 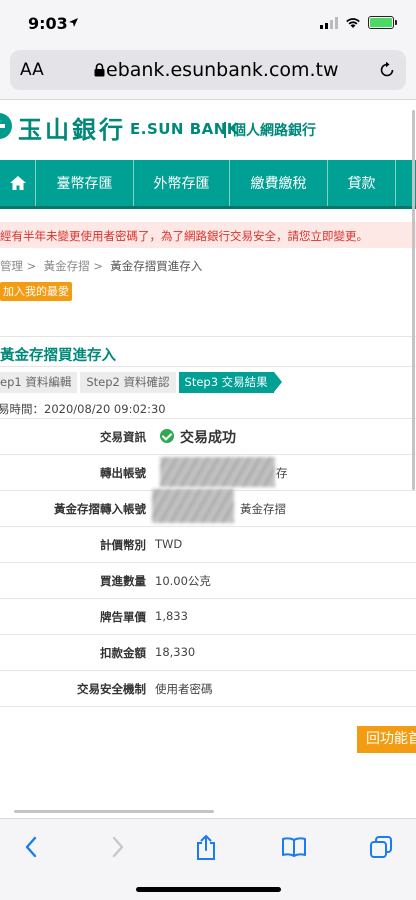 I want to click on wifi-icon, so click(x=353, y=22).